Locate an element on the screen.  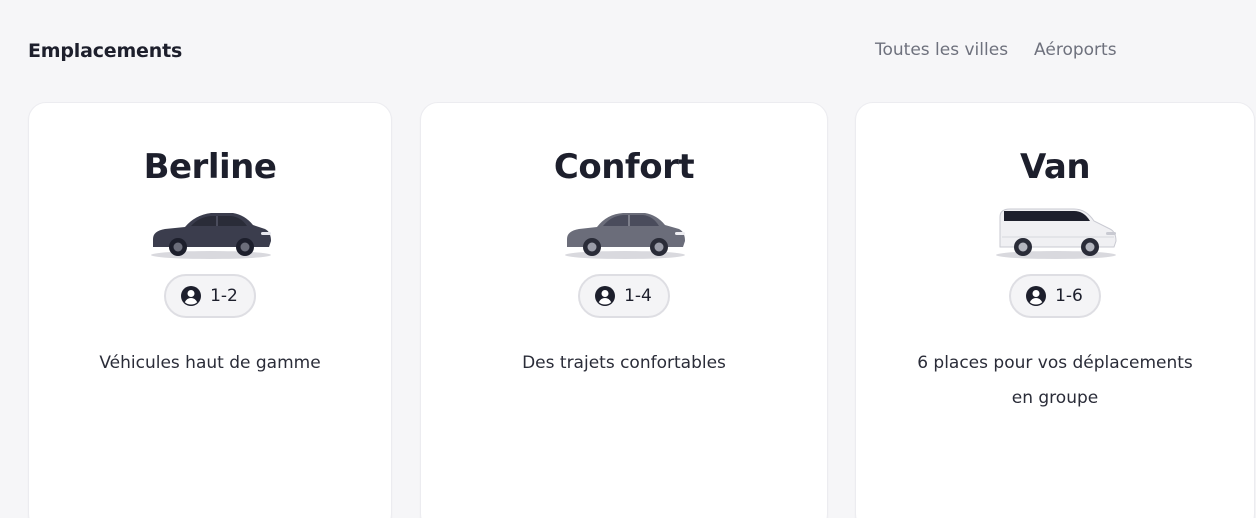
link-airports: Aéroports is located at coordinates (1075, 50).